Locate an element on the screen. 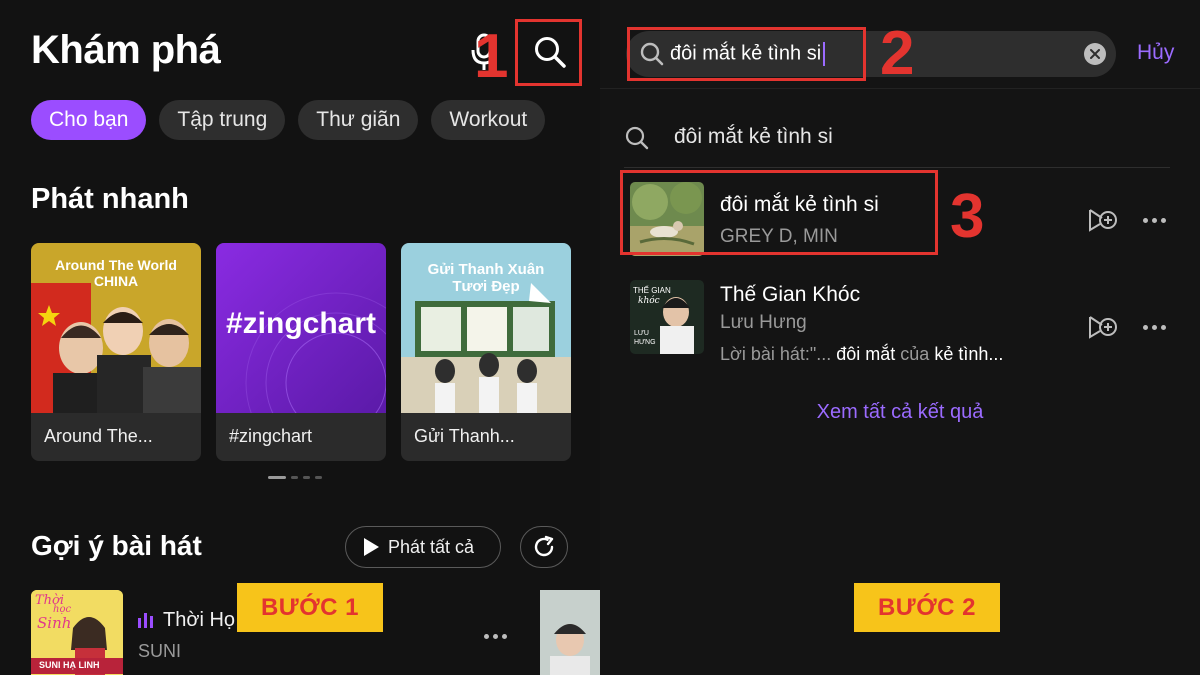  cover-text: Tươi Đẹp is located at coordinates (486, 286).